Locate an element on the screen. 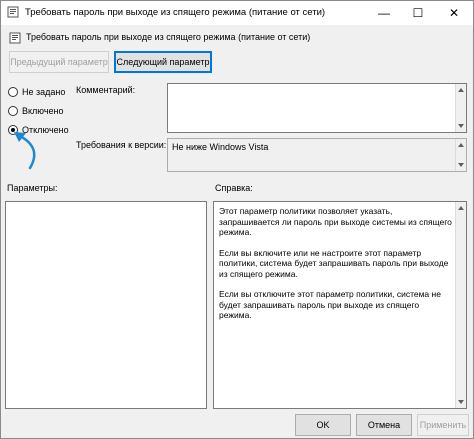 This screenshot has height=439, width=474. comment-label: Комментарий: is located at coordinates (106, 90).